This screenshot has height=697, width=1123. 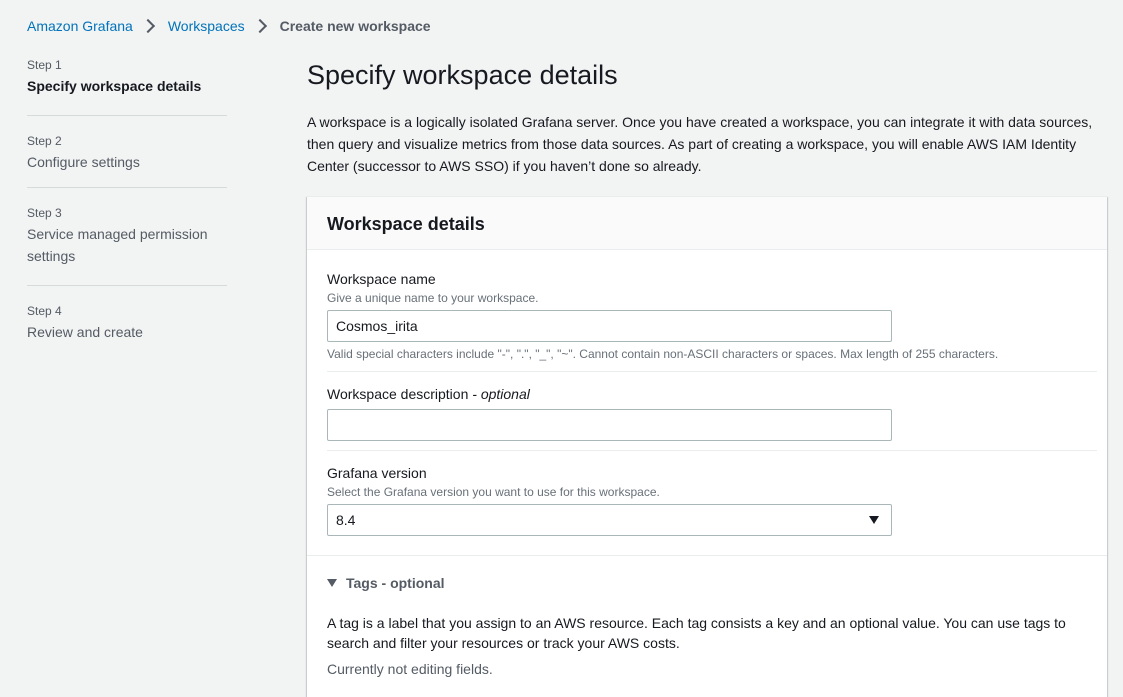 What do you see at coordinates (395, 583) in the screenshot?
I see `tags-toggle-label: Tags - optional` at bounding box center [395, 583].